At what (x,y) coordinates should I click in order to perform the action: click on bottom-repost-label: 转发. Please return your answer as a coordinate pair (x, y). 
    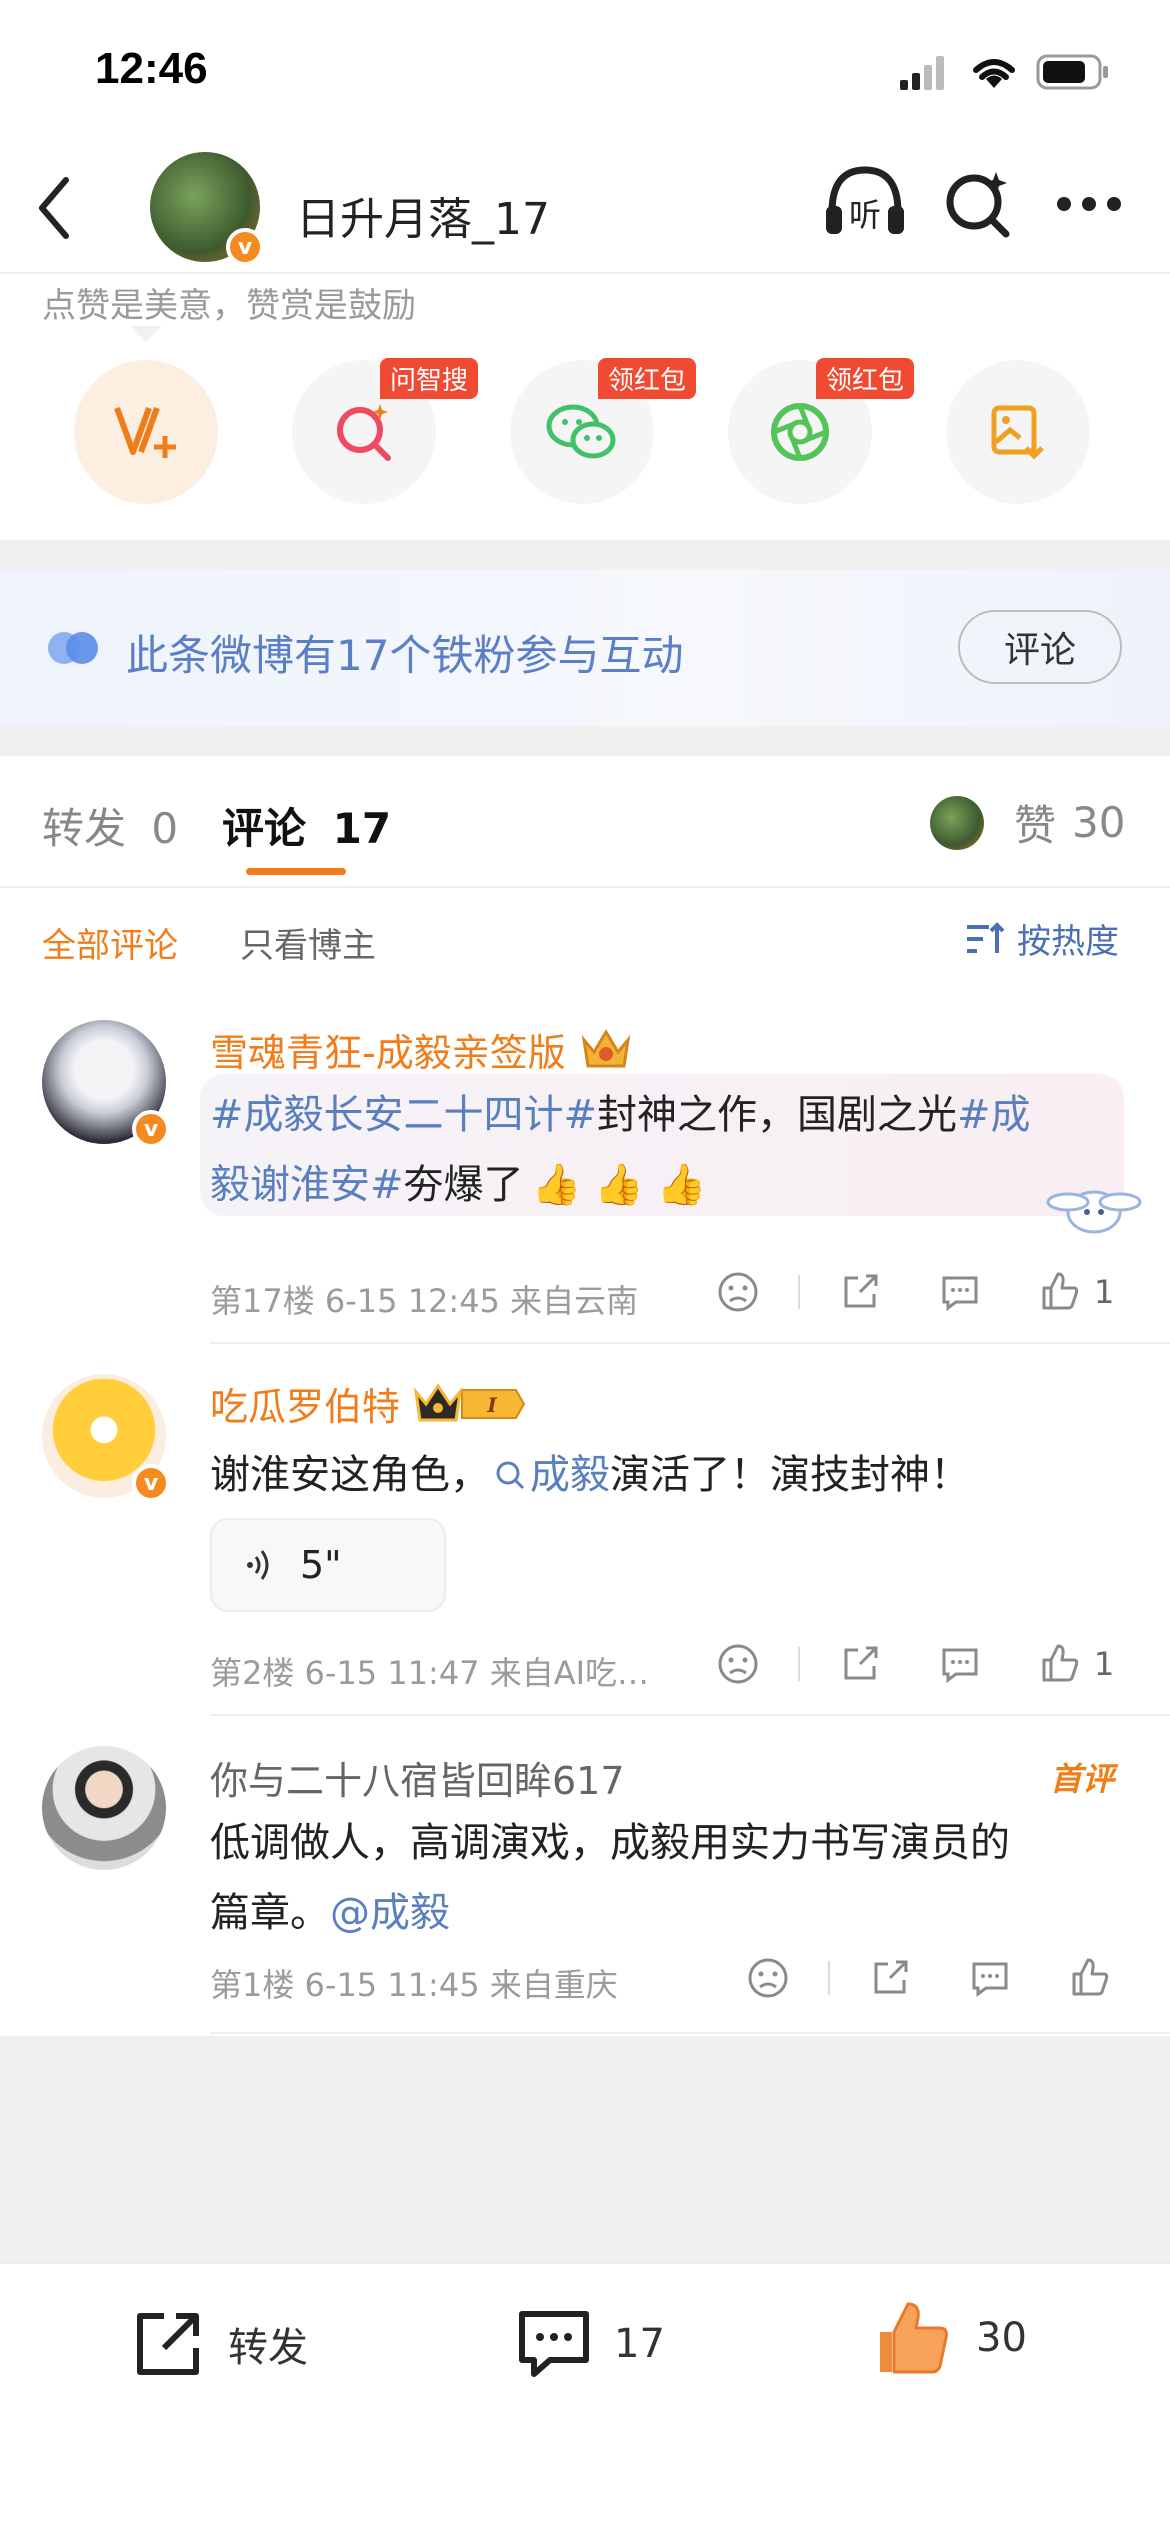
    Looking at the image, I should click on (268, 2348).